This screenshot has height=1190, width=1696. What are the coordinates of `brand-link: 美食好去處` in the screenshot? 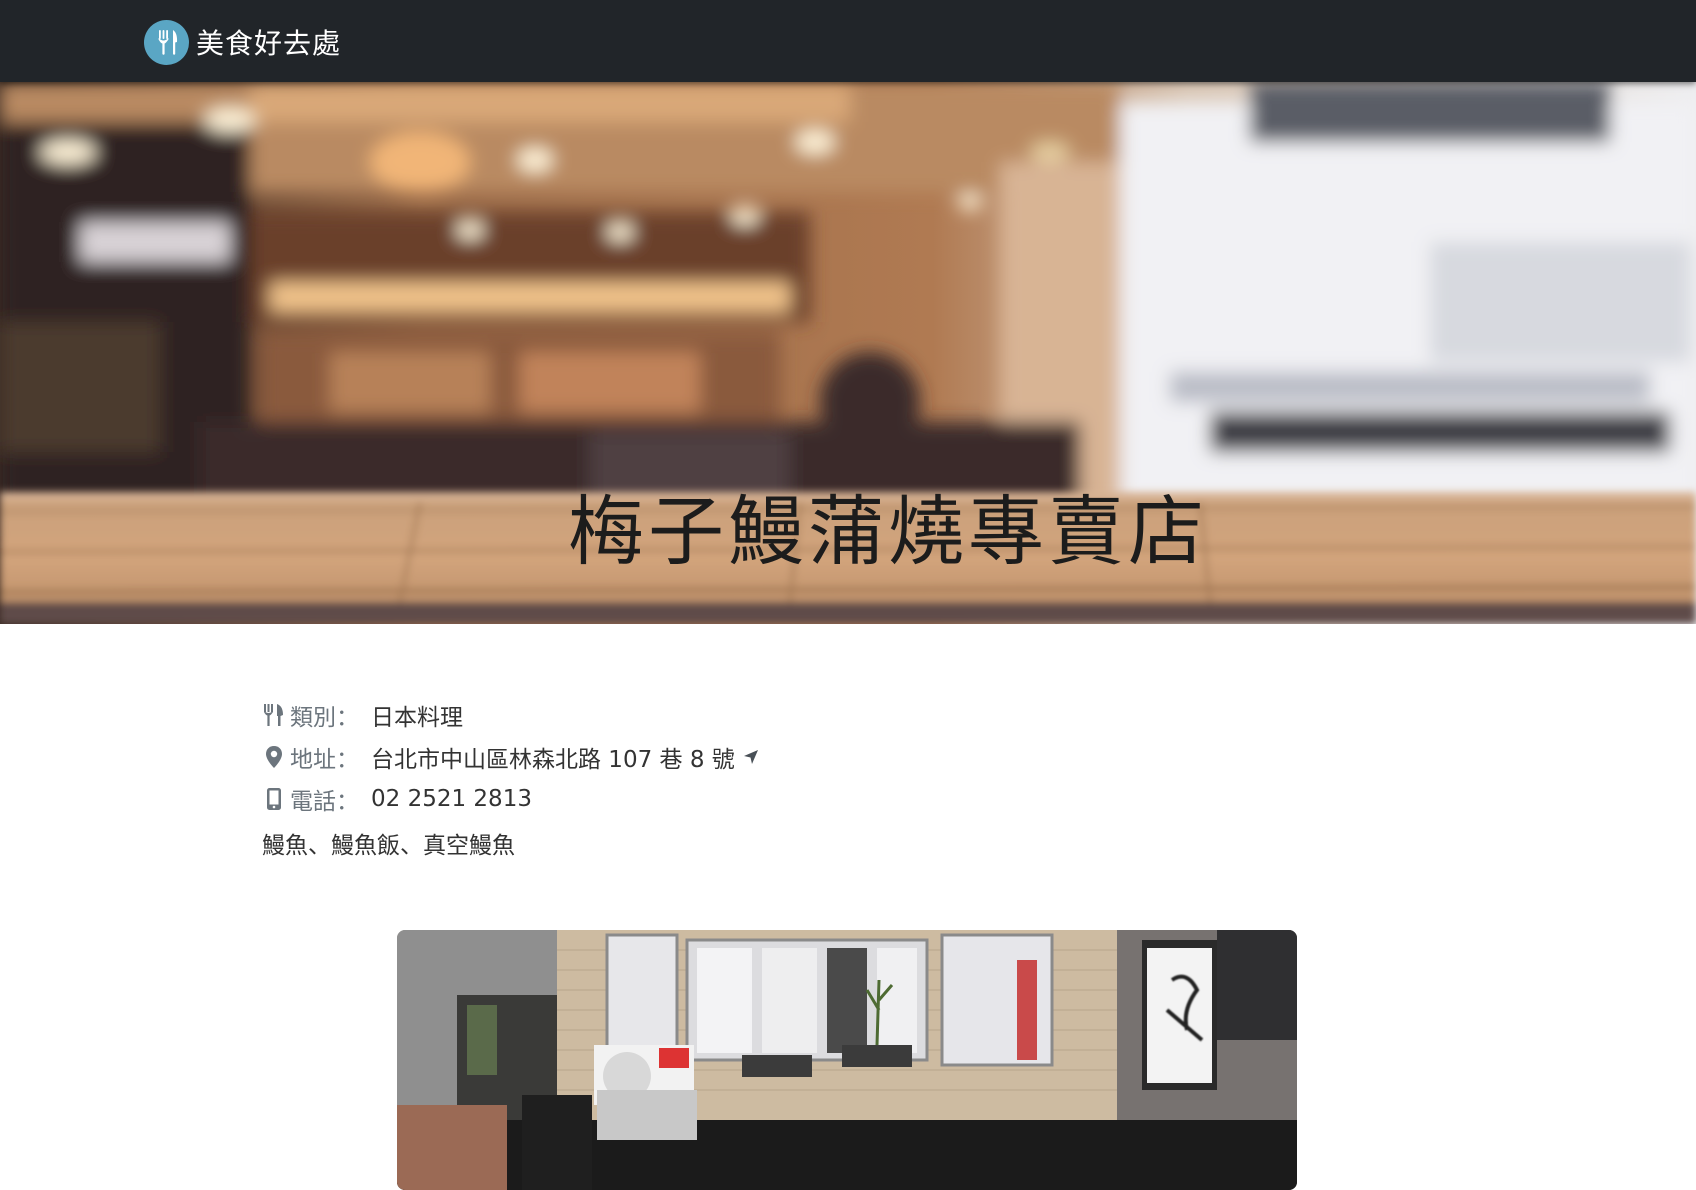 It's located at (242, 42).